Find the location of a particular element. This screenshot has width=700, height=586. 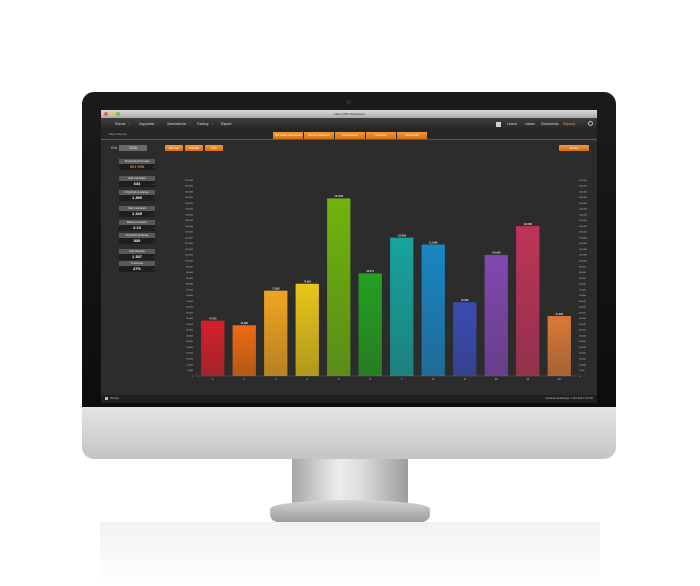

y-tick-label: 30,000 is located at coordinates (189, 342).